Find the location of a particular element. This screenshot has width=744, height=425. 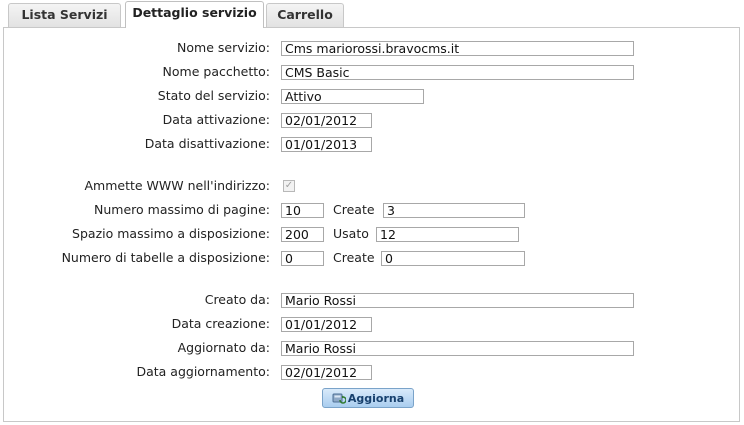

creato-da-label: Creato da: is located at coordinates (237, 299).